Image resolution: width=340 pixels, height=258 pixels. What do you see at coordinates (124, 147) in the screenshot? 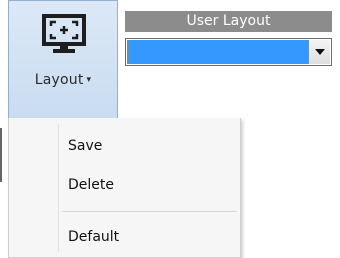
I see `menu-item-save: Save` at bounding box center [124, 147].